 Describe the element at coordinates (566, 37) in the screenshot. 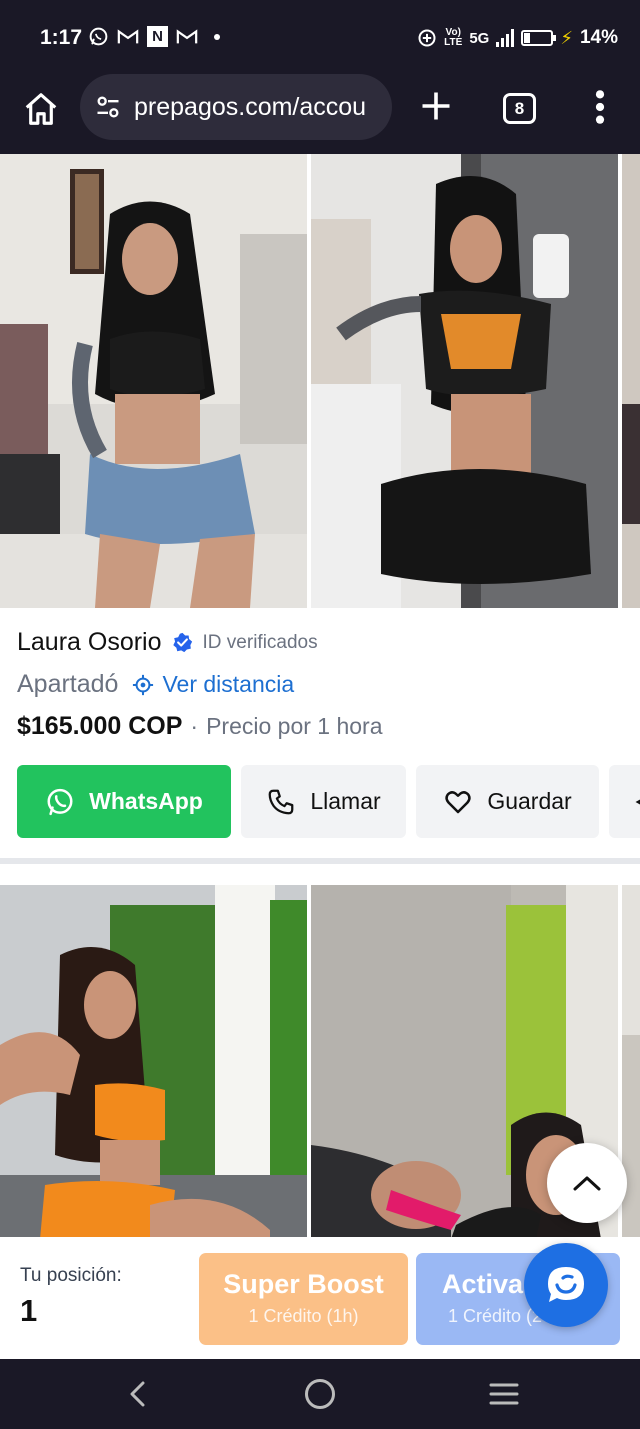

I see `charging-bolt-icon: ⚡` at that location.